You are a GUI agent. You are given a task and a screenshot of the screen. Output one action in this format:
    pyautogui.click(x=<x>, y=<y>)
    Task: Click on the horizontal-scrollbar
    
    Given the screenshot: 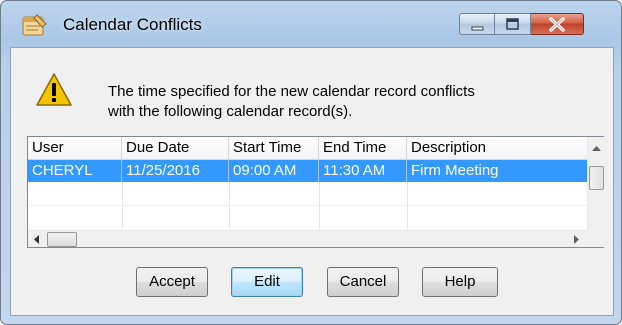 What is the action you would take?
    pyautogui.click(x=307, y=238)
    